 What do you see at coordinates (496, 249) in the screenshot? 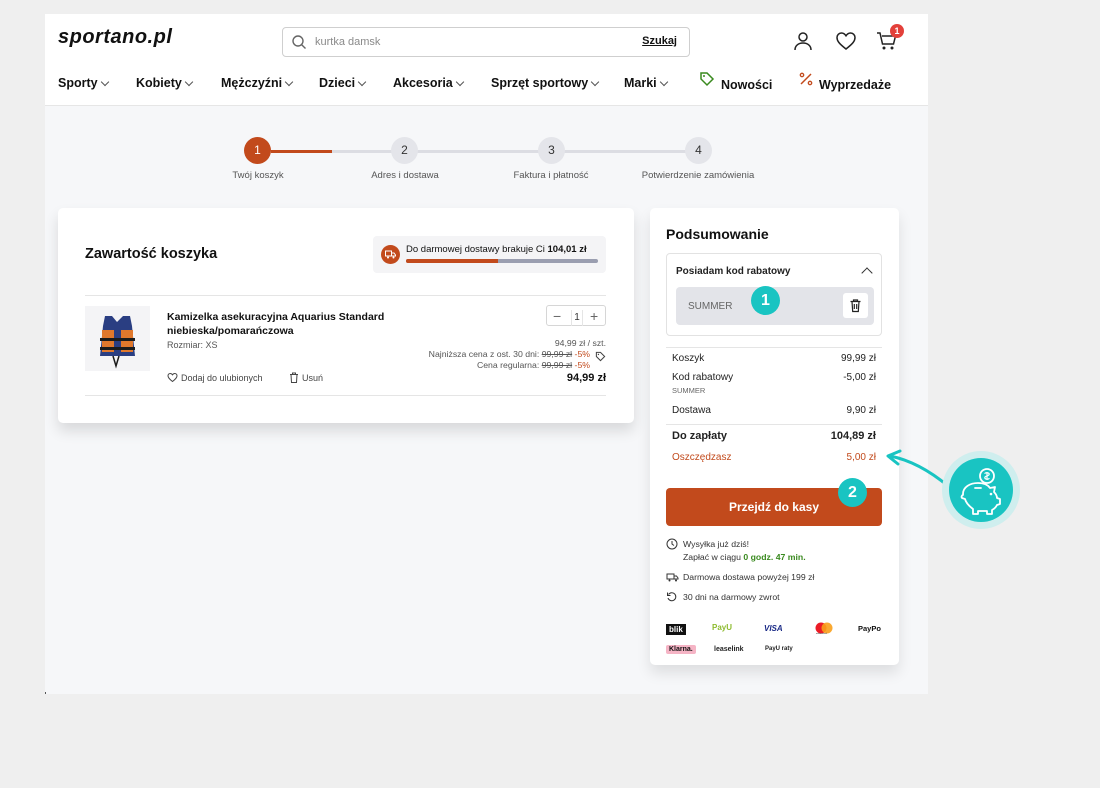
I see `free-shipping-text: Do darmowej dostawy brakuje Ci 104,01 zł` at bounding box center [496, 249].